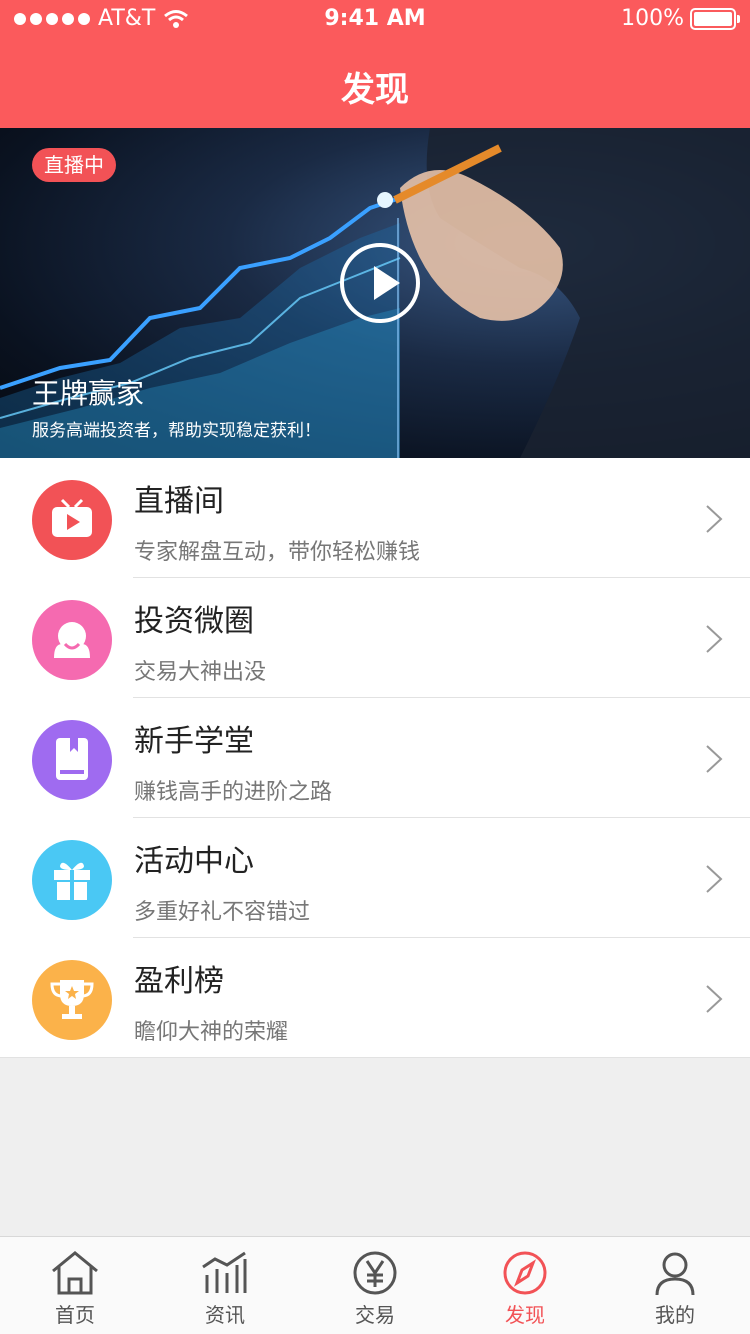 The height and width of the screenshot is (1334, 750). I want to click on menu-item-desc: 赚钱高手的进阶之路, so click(233, 792).